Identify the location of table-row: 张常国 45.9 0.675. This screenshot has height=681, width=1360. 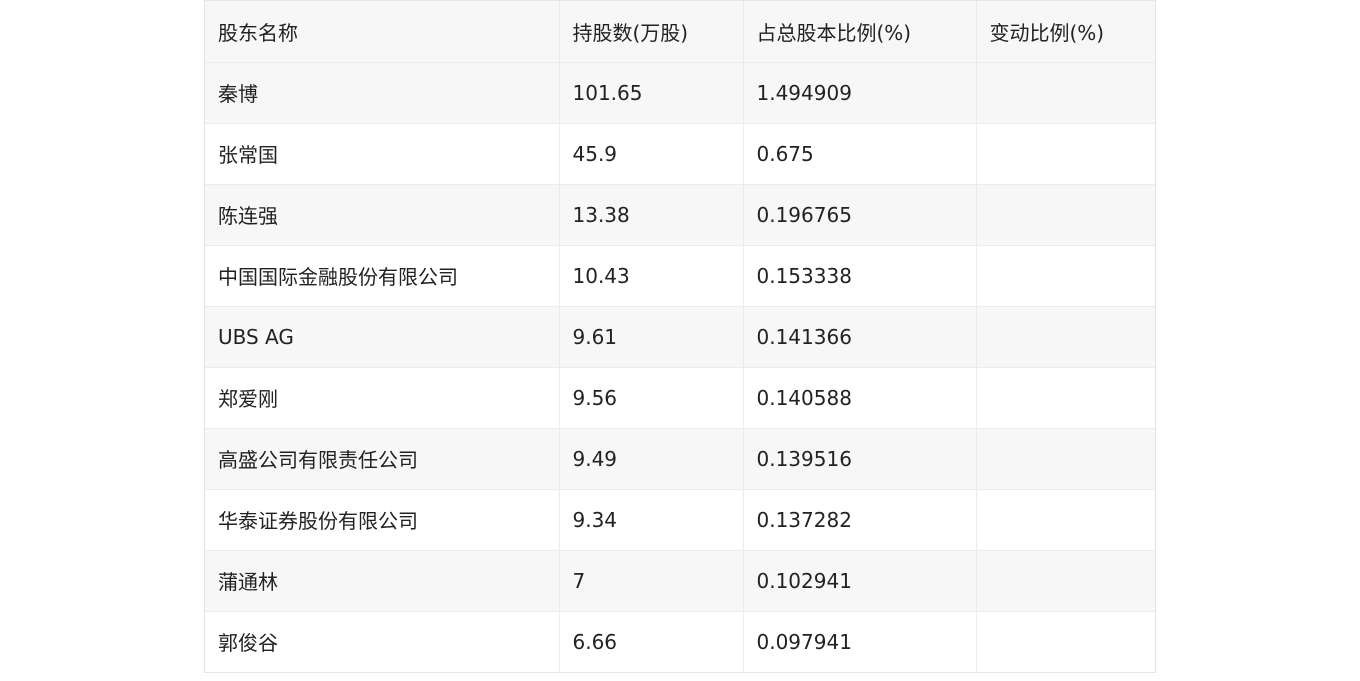
(680, 154).